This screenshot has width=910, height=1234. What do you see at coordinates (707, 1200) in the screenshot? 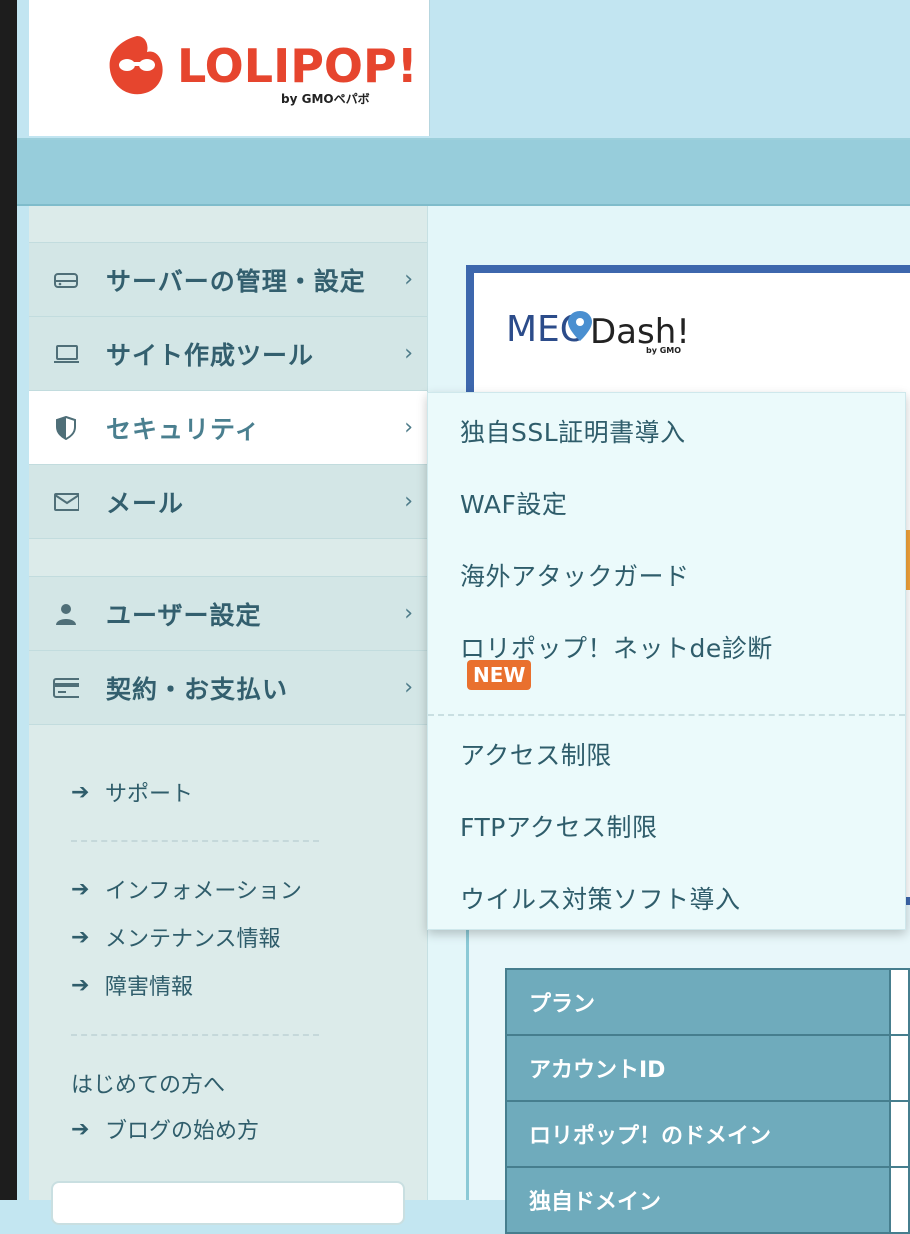
I see `table-row: 独自ドメイン` at bounding box center [707, 1200].